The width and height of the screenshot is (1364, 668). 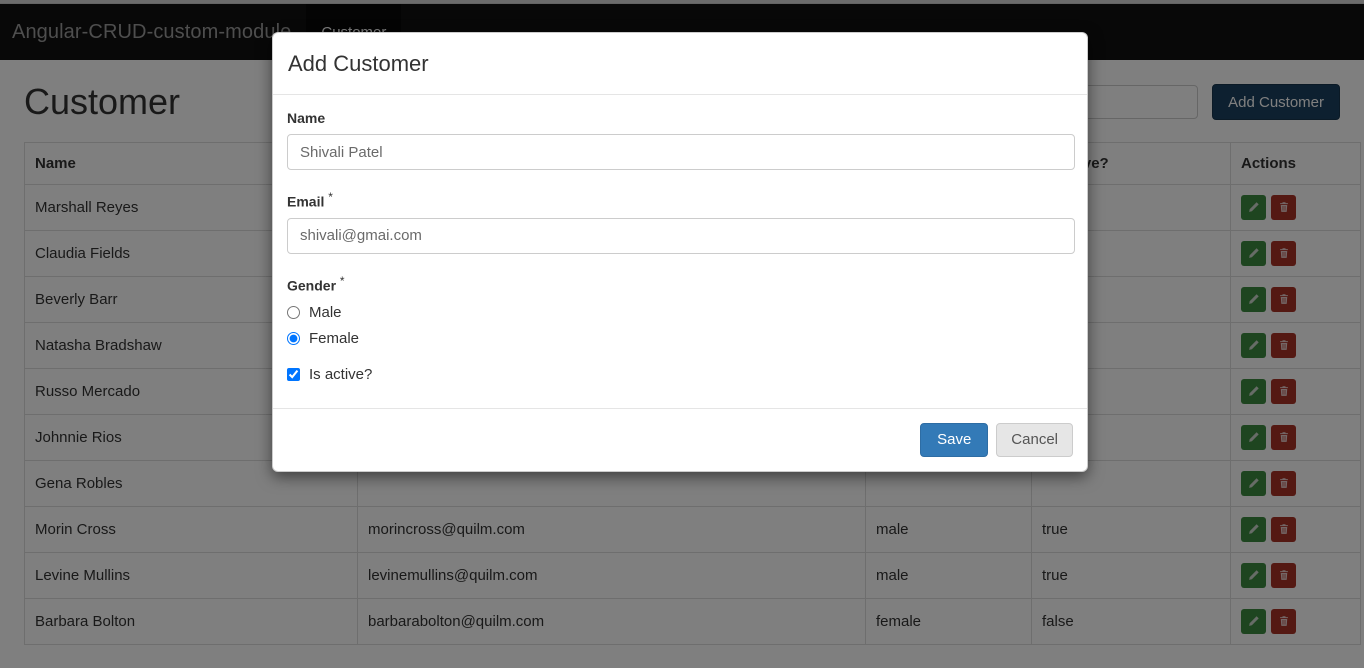 What do you see at coordinates (306, 118) in the screenshot?
I see `name-label-text: Name` at bounding box center [306, 118].